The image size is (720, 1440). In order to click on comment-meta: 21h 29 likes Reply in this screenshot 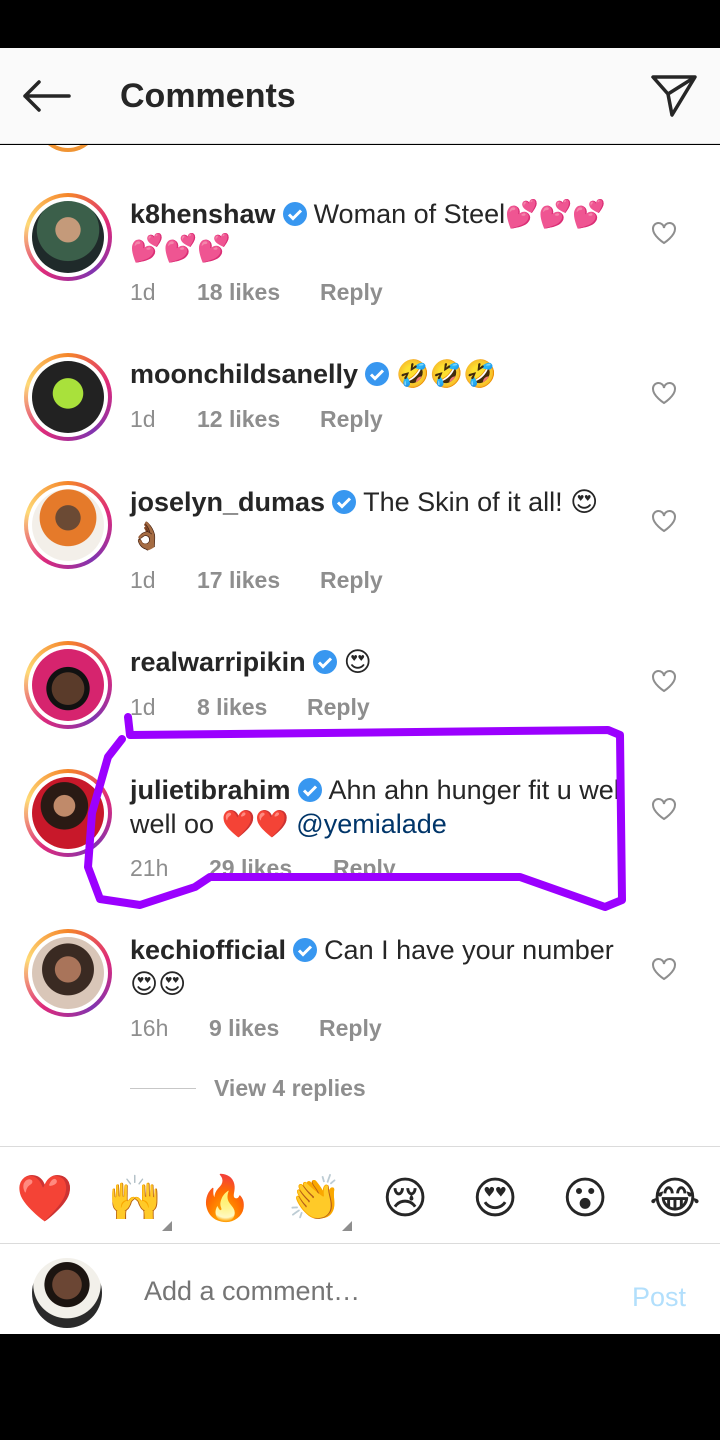, I will do `click(263, 868)`.